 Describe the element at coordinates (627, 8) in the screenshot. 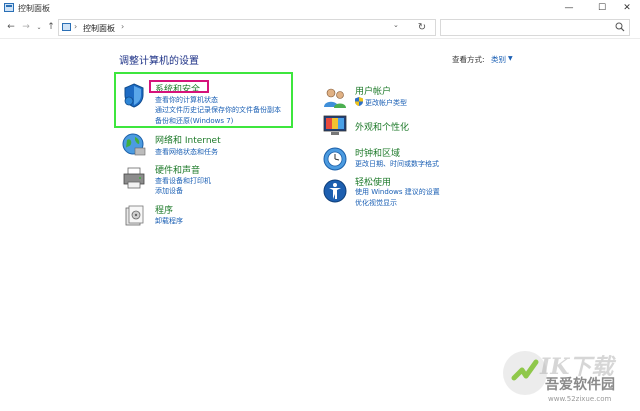

I see `close-button: ✕` at that location.